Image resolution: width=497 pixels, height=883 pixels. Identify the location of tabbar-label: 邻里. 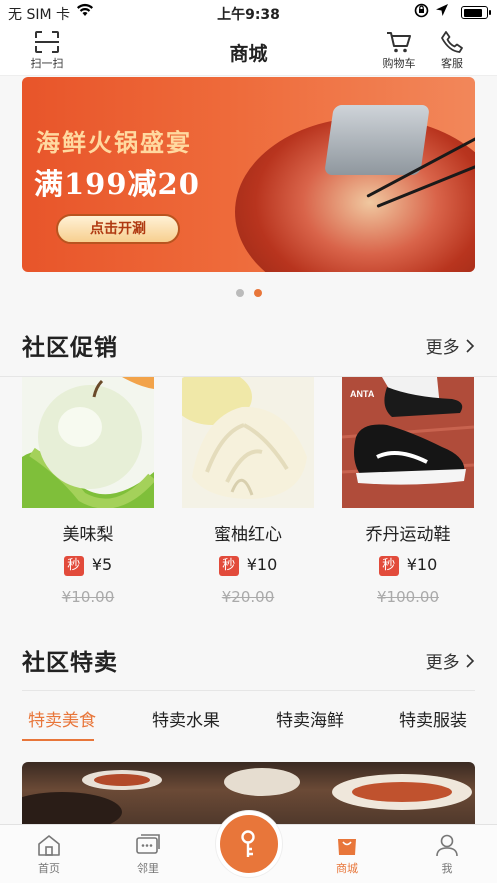
(148, 868).